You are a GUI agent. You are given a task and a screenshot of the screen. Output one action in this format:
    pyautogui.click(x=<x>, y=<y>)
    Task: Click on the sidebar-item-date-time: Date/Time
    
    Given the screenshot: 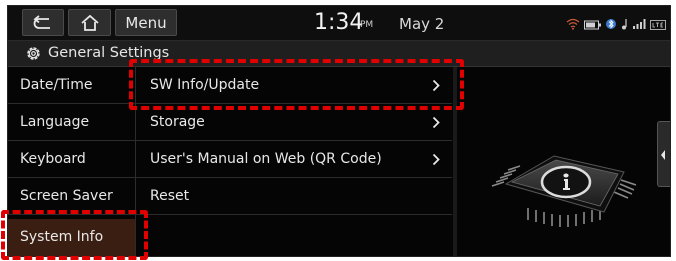 What is the action you would take?
    pyautogui.click(x=71, y=85)
    